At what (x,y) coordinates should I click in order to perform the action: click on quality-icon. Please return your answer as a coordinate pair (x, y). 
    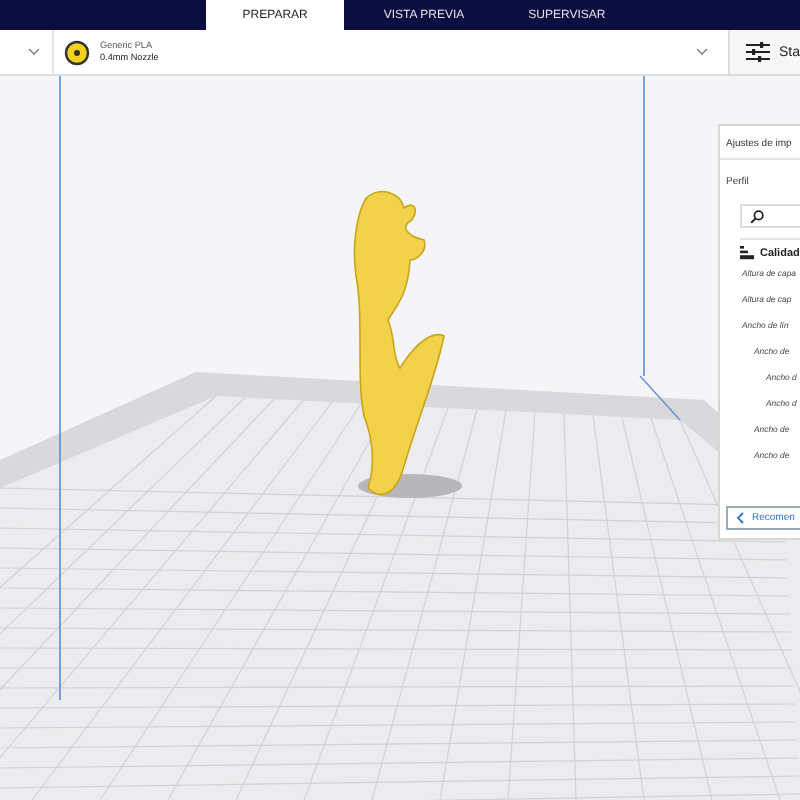
    Looking at the image, I should click on (747, 253).